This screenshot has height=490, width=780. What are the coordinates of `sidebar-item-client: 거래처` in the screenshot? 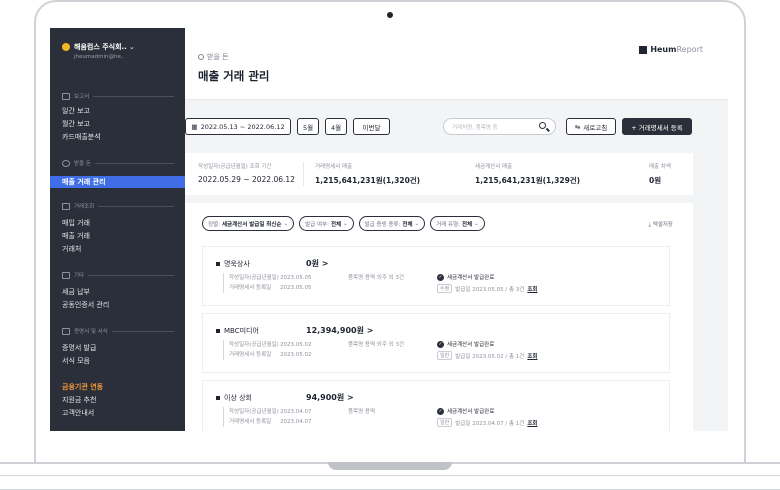 It's located at (71, 249).